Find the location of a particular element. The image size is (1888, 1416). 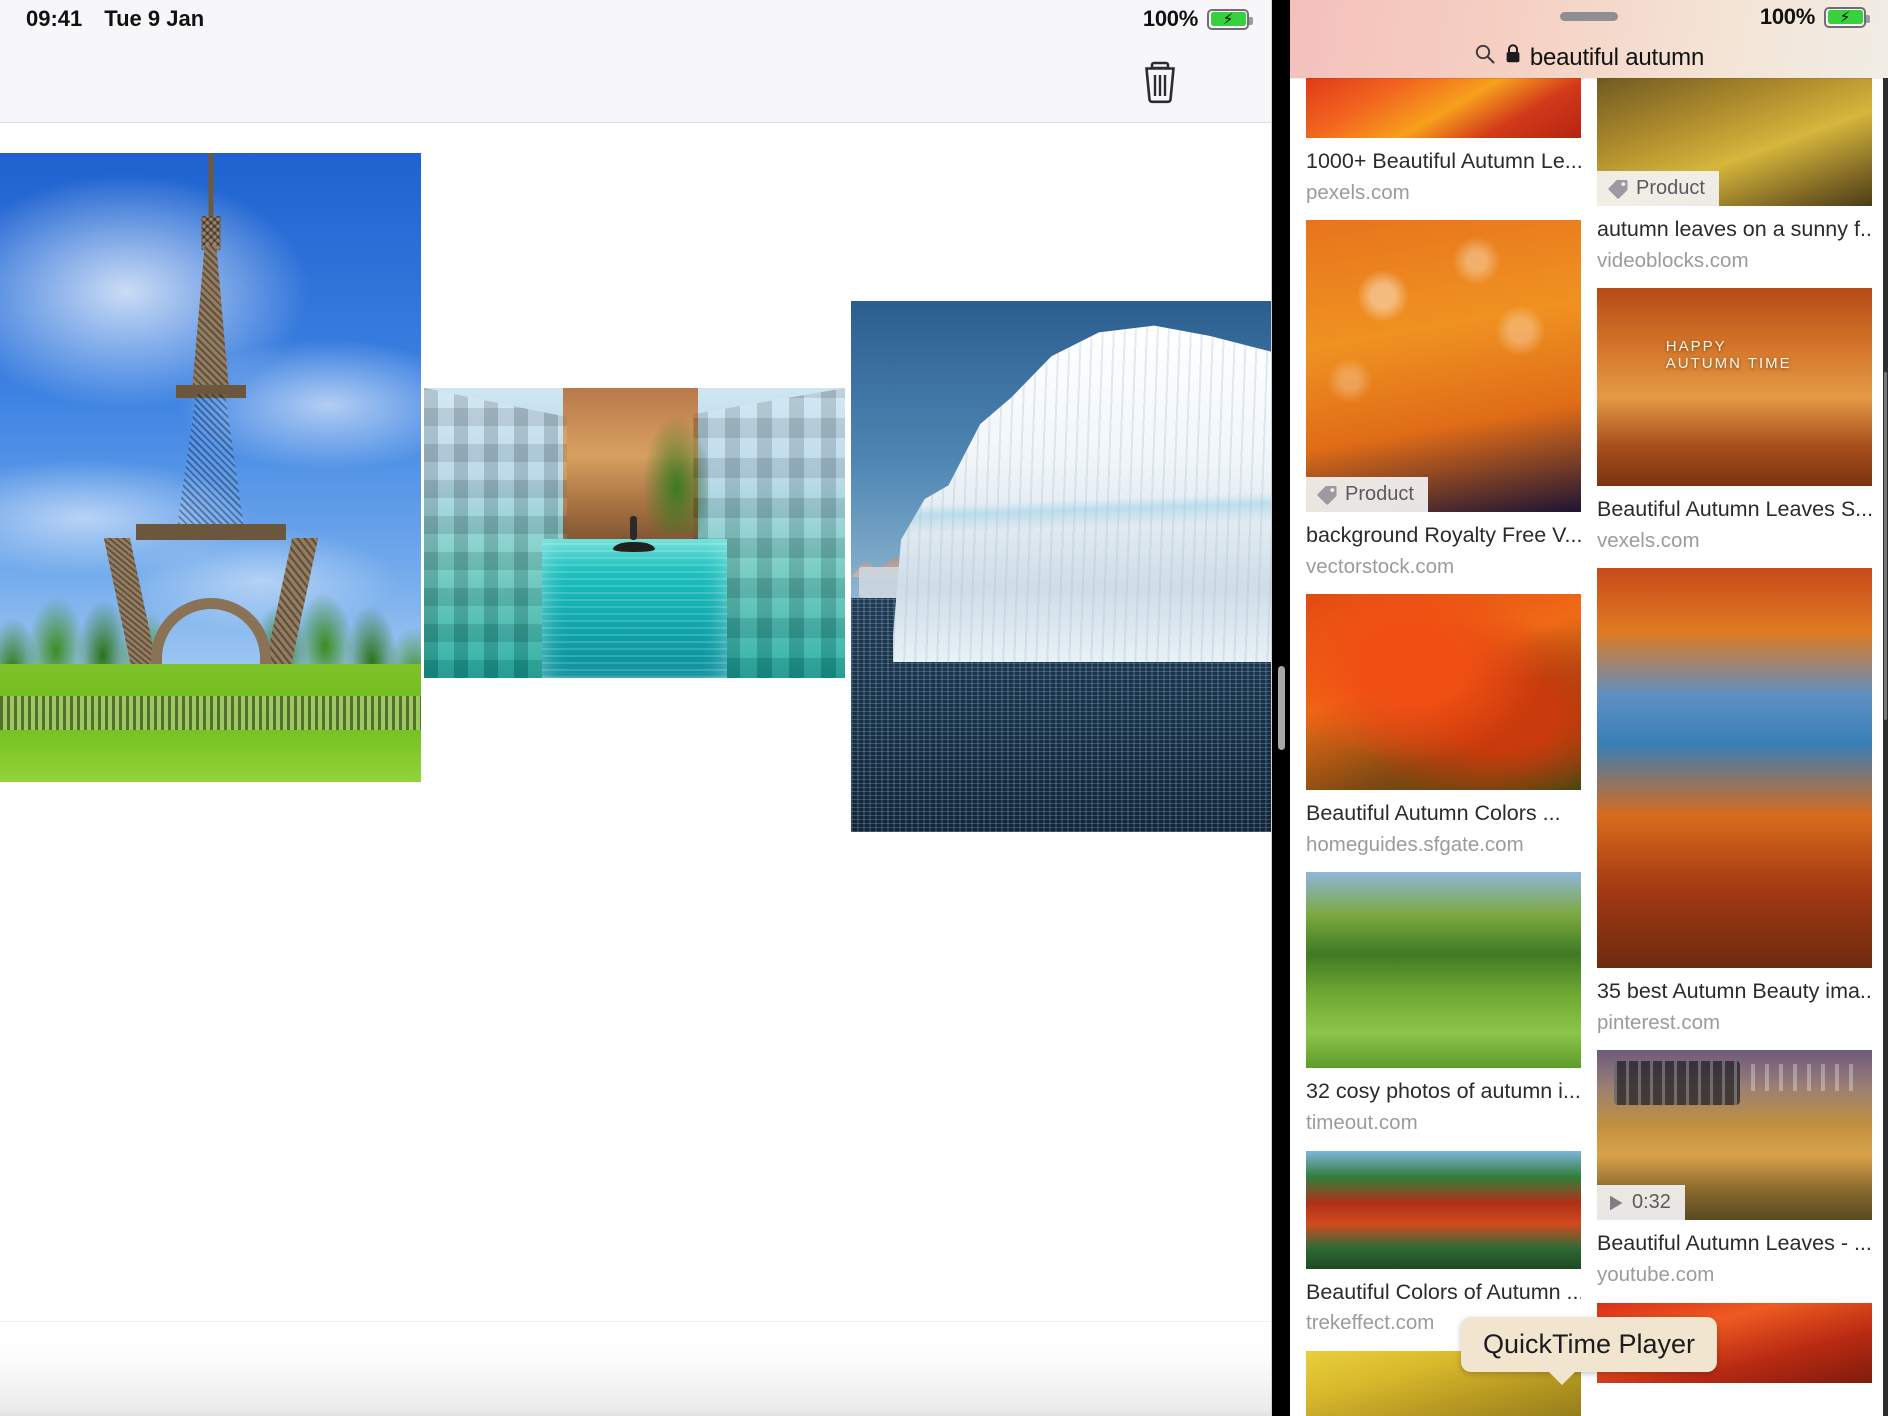

result-thumbnail: HAPPY AUTUMN TIME is located at coordinates (1734, 387).